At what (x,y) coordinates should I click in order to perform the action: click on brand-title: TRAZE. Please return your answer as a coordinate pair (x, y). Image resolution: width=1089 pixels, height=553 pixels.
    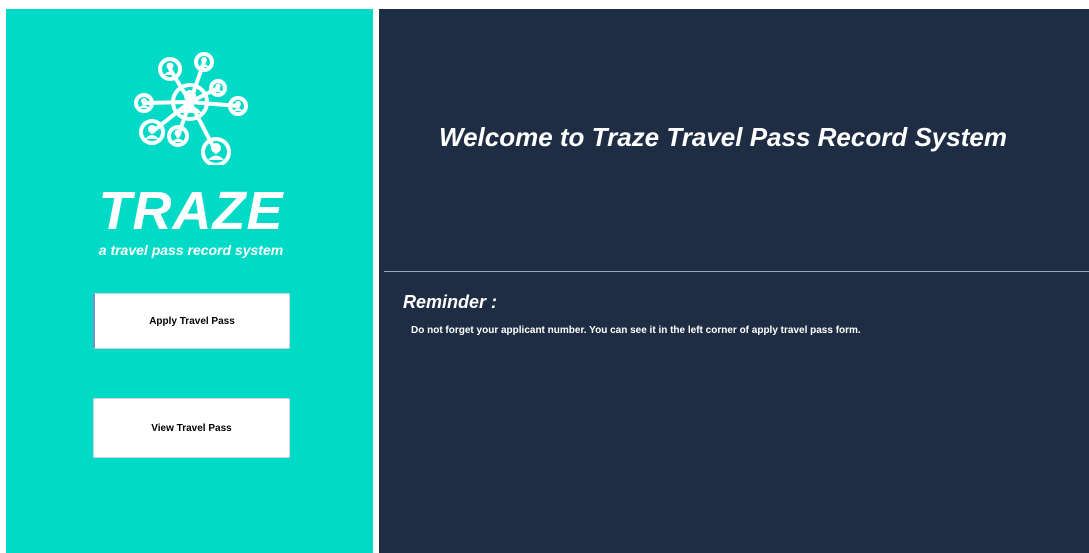
    Looking at the image, I should click on (191, 211).